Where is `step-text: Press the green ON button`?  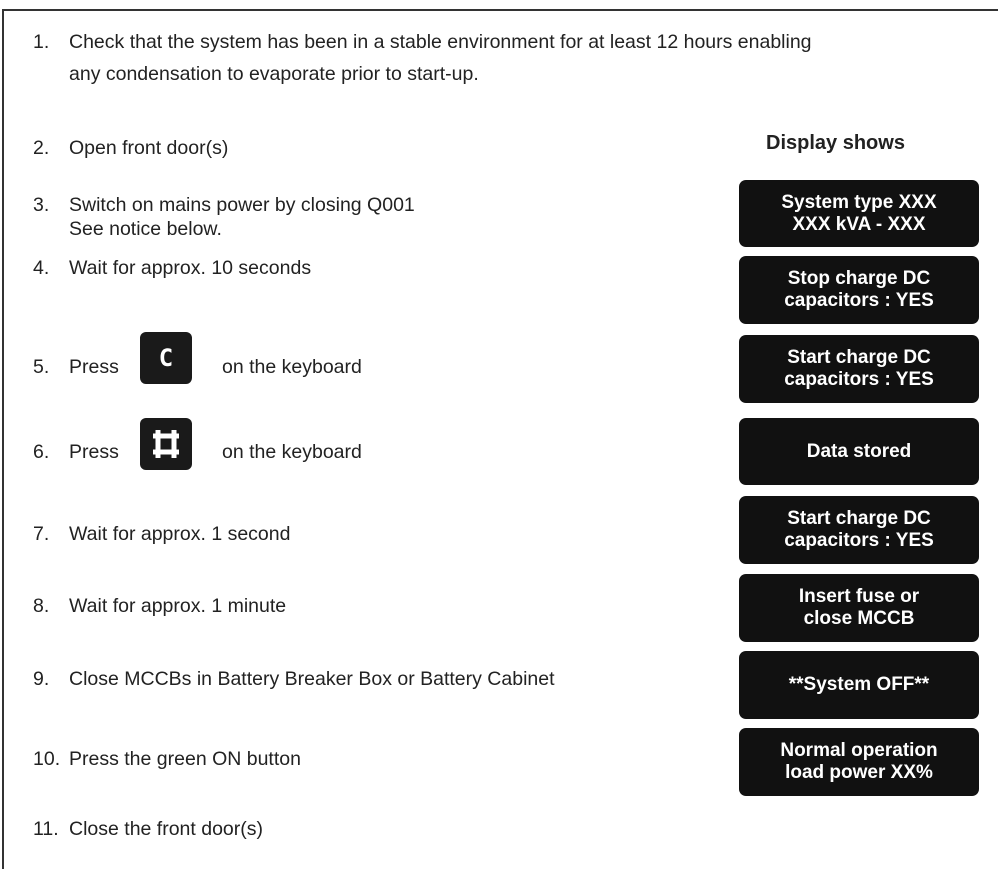 step-text: Press the green ON button is located at coordinates (185, 759).